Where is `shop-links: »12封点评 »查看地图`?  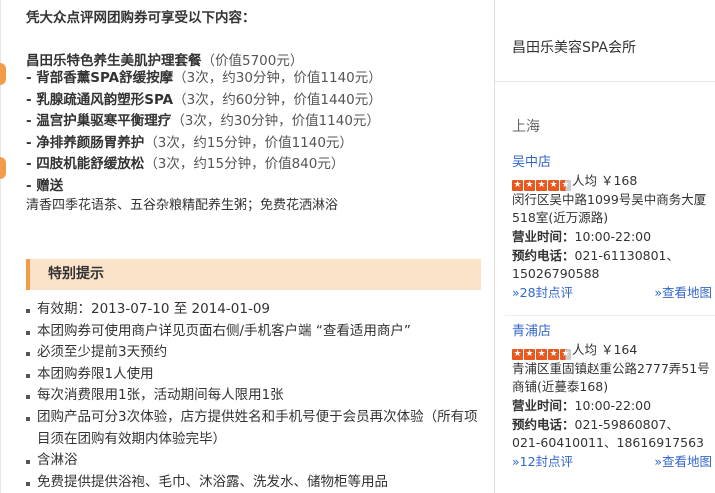
shop-links: »12封点评 »查看地图 is located at coordinates (612, 462).